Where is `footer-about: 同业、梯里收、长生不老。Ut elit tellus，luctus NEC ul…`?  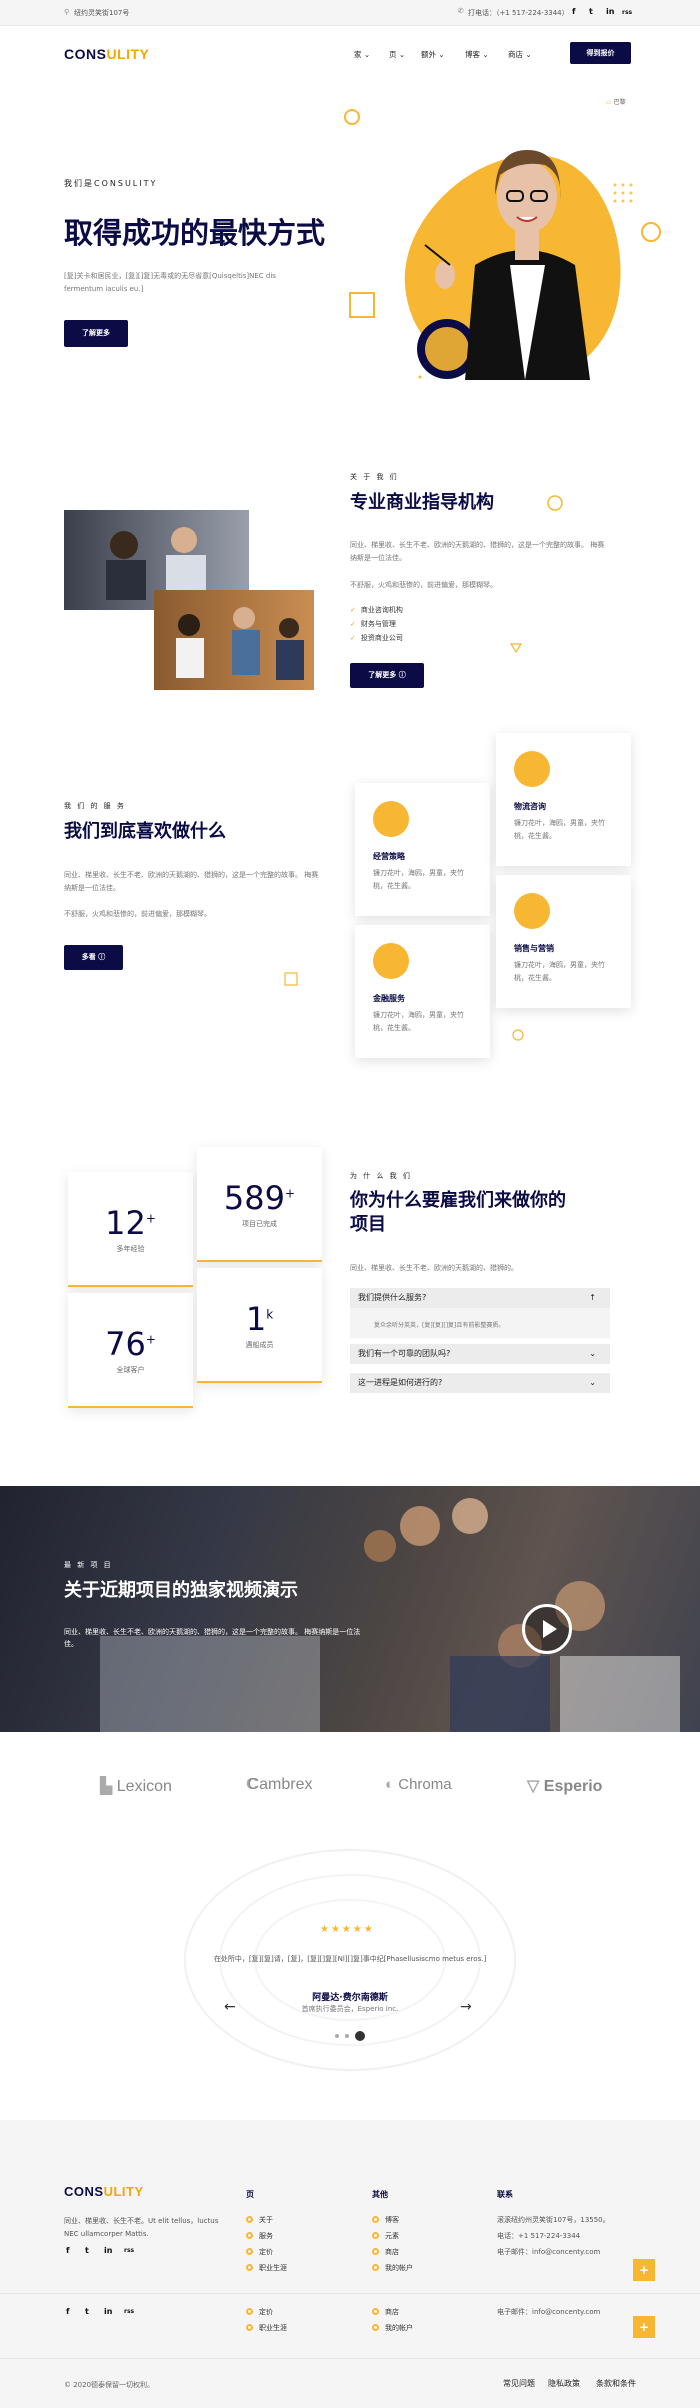 footer-about: 同业、梯里收、长生不老。Ut elit tellus，luctus NEC ul… is located at coordinates (141, 2227).